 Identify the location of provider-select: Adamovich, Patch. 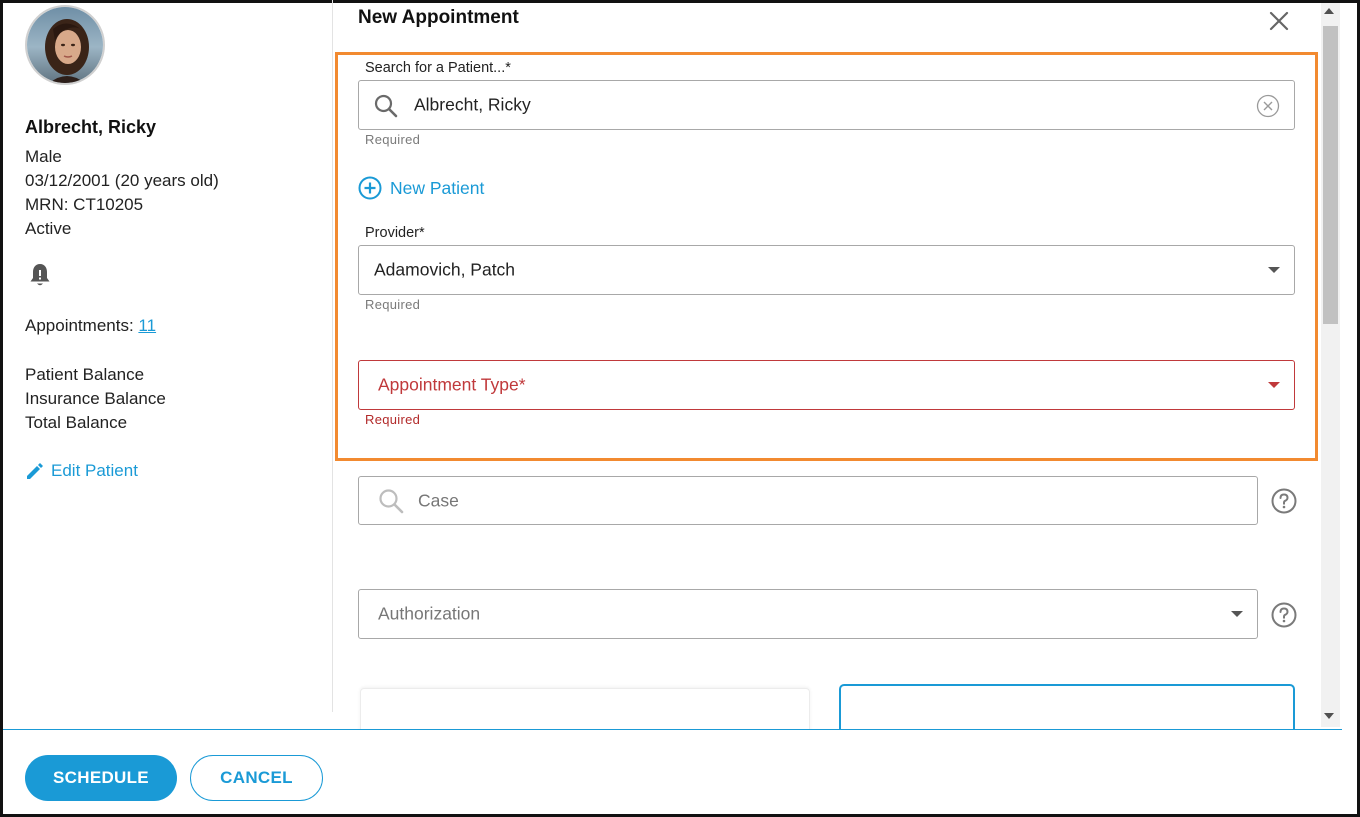
(826, 270).